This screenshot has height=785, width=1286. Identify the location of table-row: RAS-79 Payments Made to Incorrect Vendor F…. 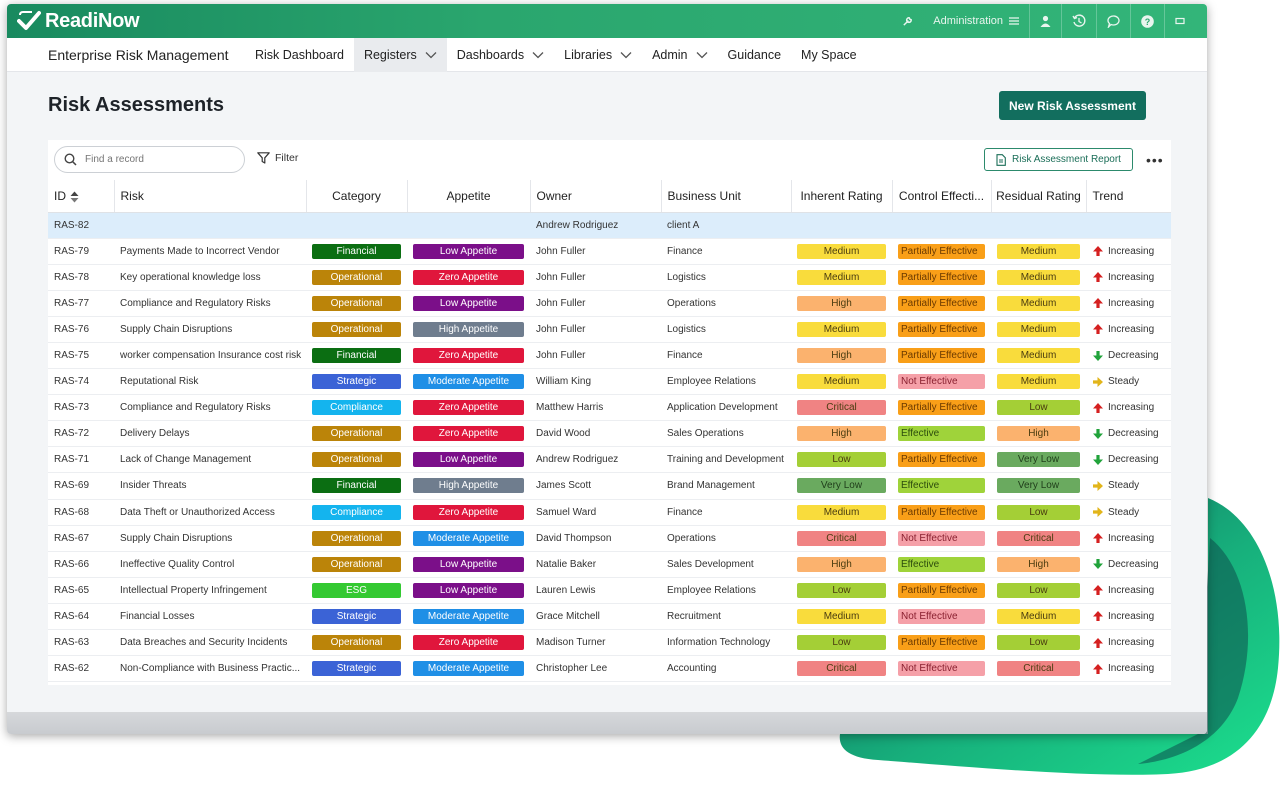
(609, 251).